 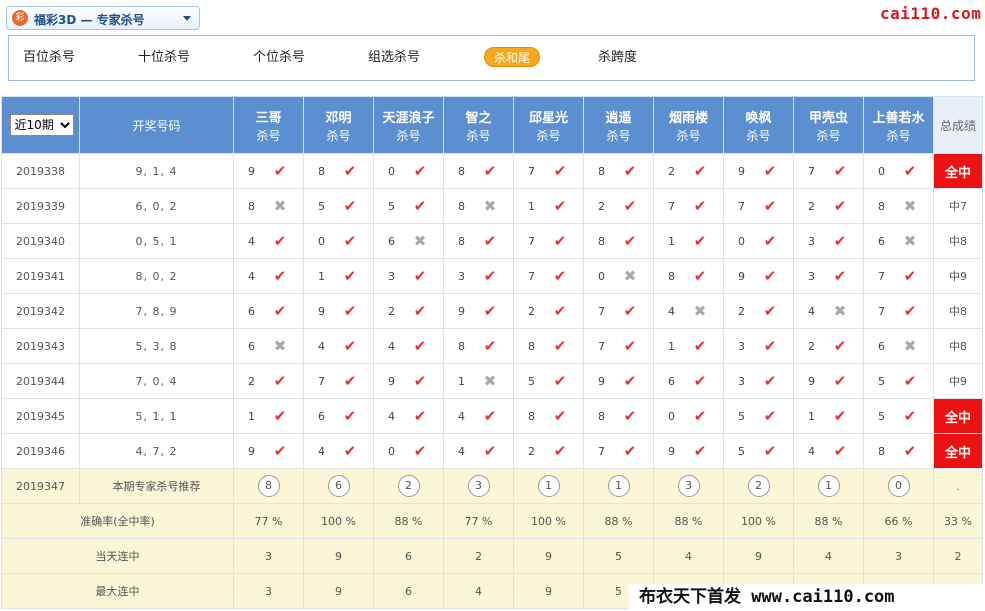 I want to click on expert-name: 烟雨楼, so click(x=688, y=118).